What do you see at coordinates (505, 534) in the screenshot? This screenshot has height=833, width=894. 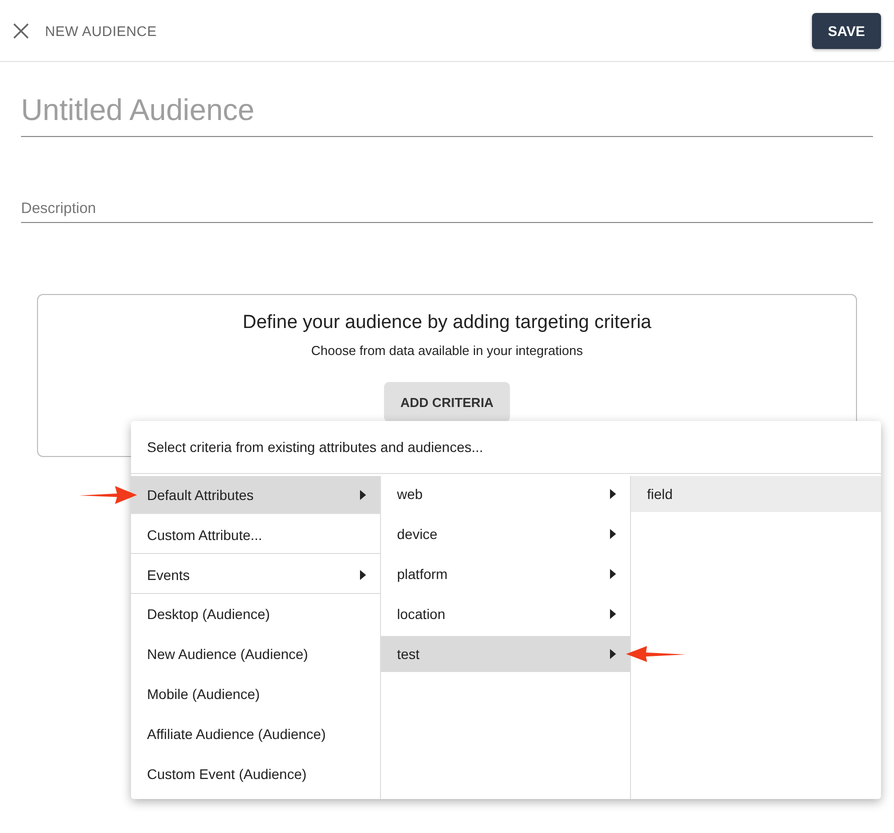 I see `menu-item: device` at bounding box center [505, 534].